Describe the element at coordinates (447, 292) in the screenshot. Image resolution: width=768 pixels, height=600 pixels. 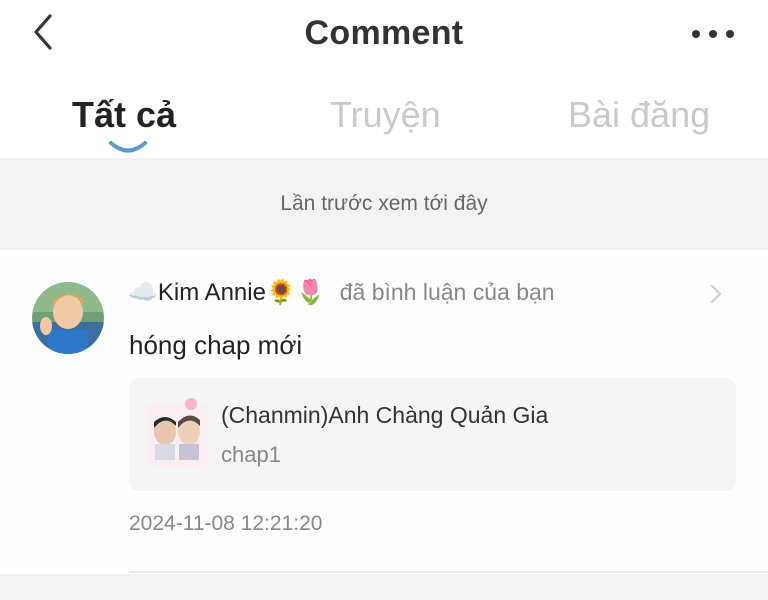
I see `action-text: đã bình luận của bạn` at that location.